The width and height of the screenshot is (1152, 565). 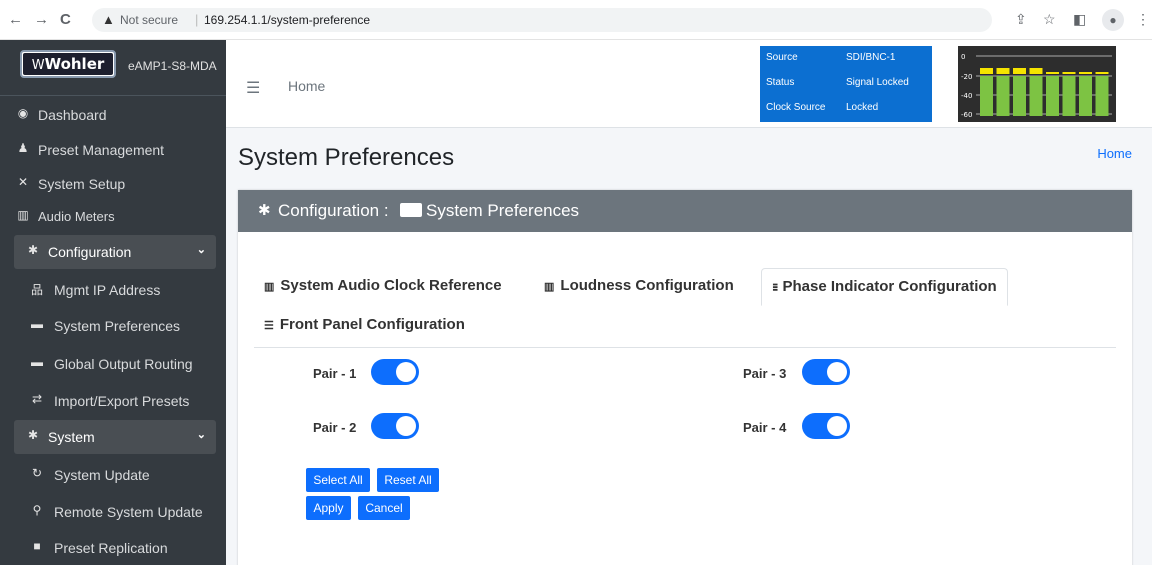 What do you see at coordinates (23, 182) in the screenshot?
I see `tools-icon: ✕` at bounding box center [23, 182].